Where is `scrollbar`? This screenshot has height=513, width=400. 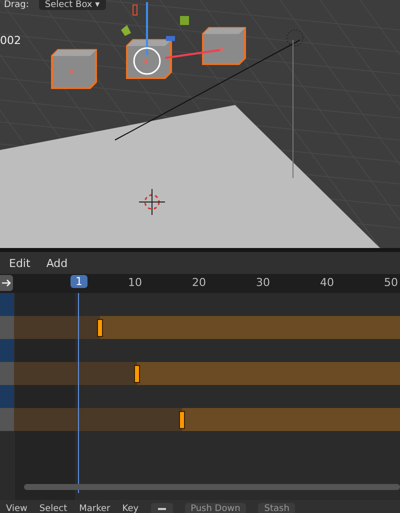
scrollbar is located at coordinates (212, 487).